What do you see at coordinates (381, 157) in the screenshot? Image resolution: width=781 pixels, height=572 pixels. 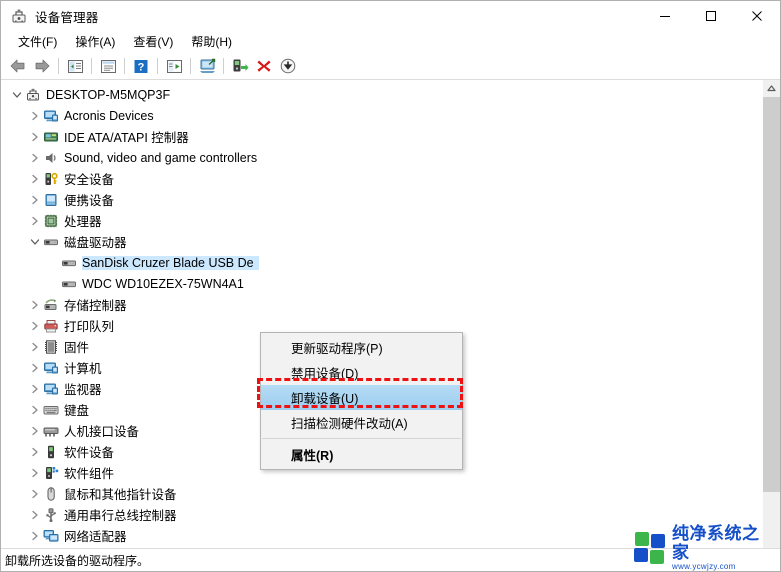 I see `tree-item-2: Sound, video and game controllers` at bounding box center [381, 157].